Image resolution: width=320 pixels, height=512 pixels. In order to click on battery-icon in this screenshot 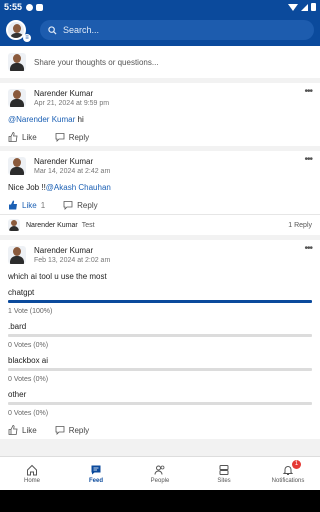, I will do `click(313, 7)`.